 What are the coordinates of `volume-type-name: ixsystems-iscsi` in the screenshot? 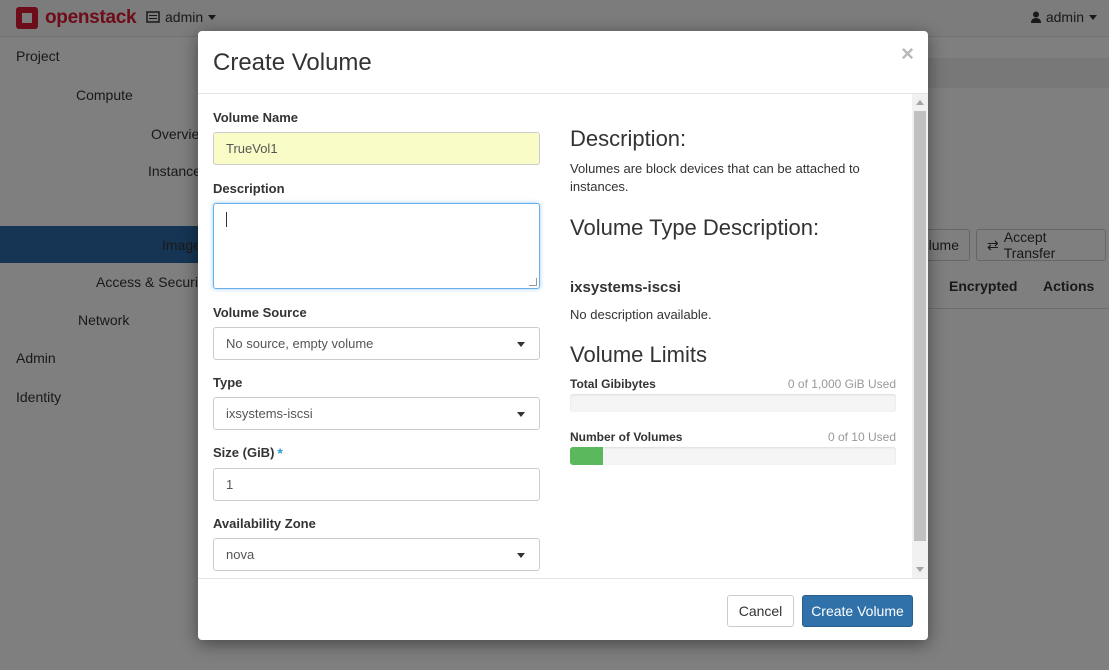 It's located at (625, 287).